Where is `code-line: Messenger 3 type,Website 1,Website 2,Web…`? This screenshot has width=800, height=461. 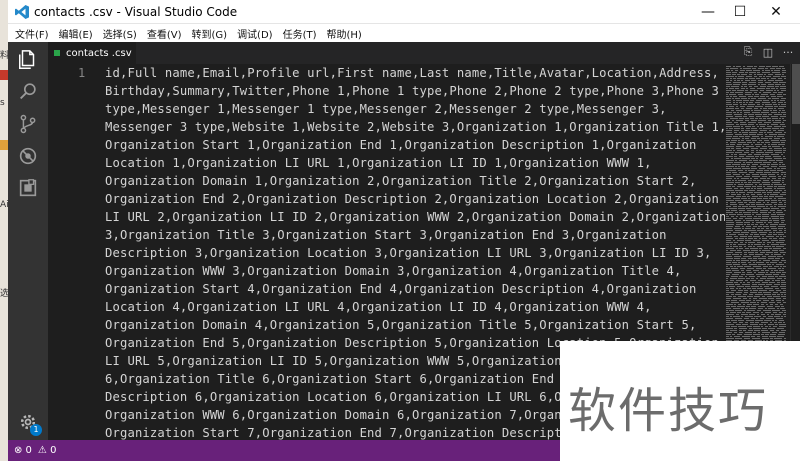
code-line: Messenger 3 type,Website 1,Website 2,Web… is located at coordinates (415, 127).